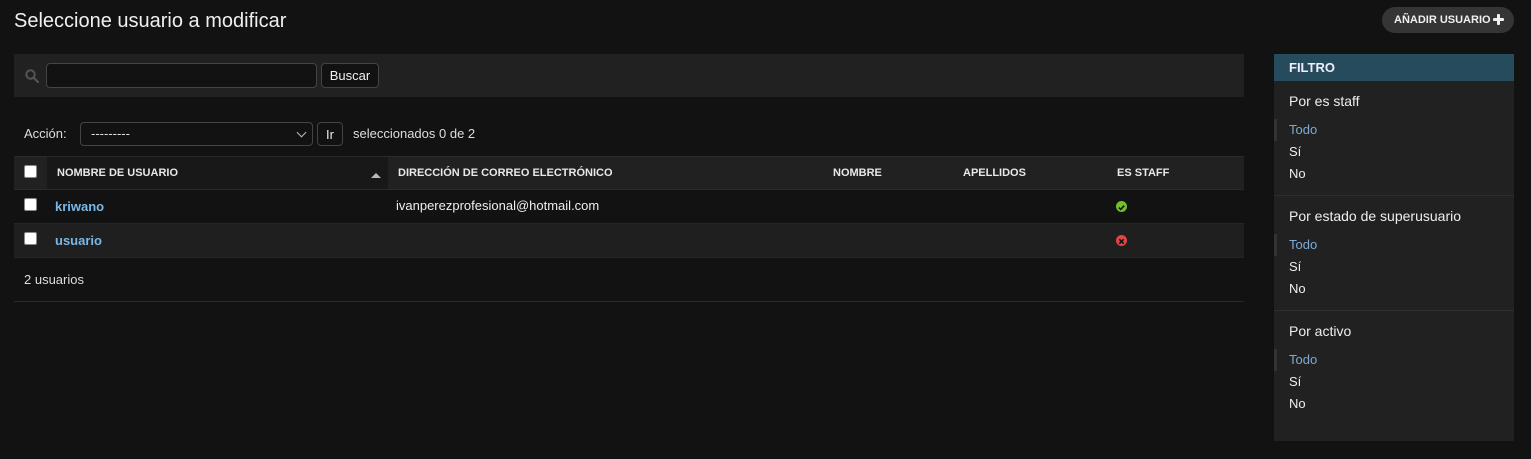  Describe the element at coordinates (629, 280) in the screenshot. I see `paginator: 2 usuarios` at that location.